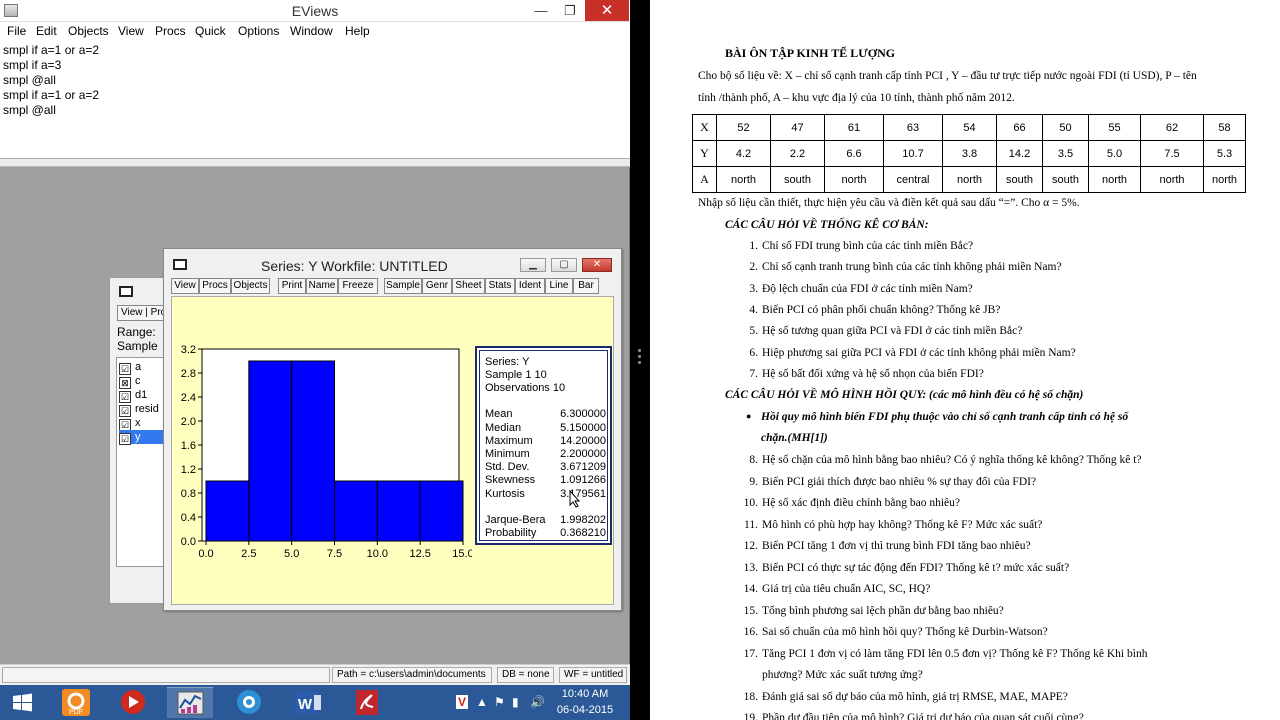 This screenshot has height=720, width=1280. Describe the element at coordinates (29, 110) in the screenshot. I see `command-line: smpl @all` at that location.